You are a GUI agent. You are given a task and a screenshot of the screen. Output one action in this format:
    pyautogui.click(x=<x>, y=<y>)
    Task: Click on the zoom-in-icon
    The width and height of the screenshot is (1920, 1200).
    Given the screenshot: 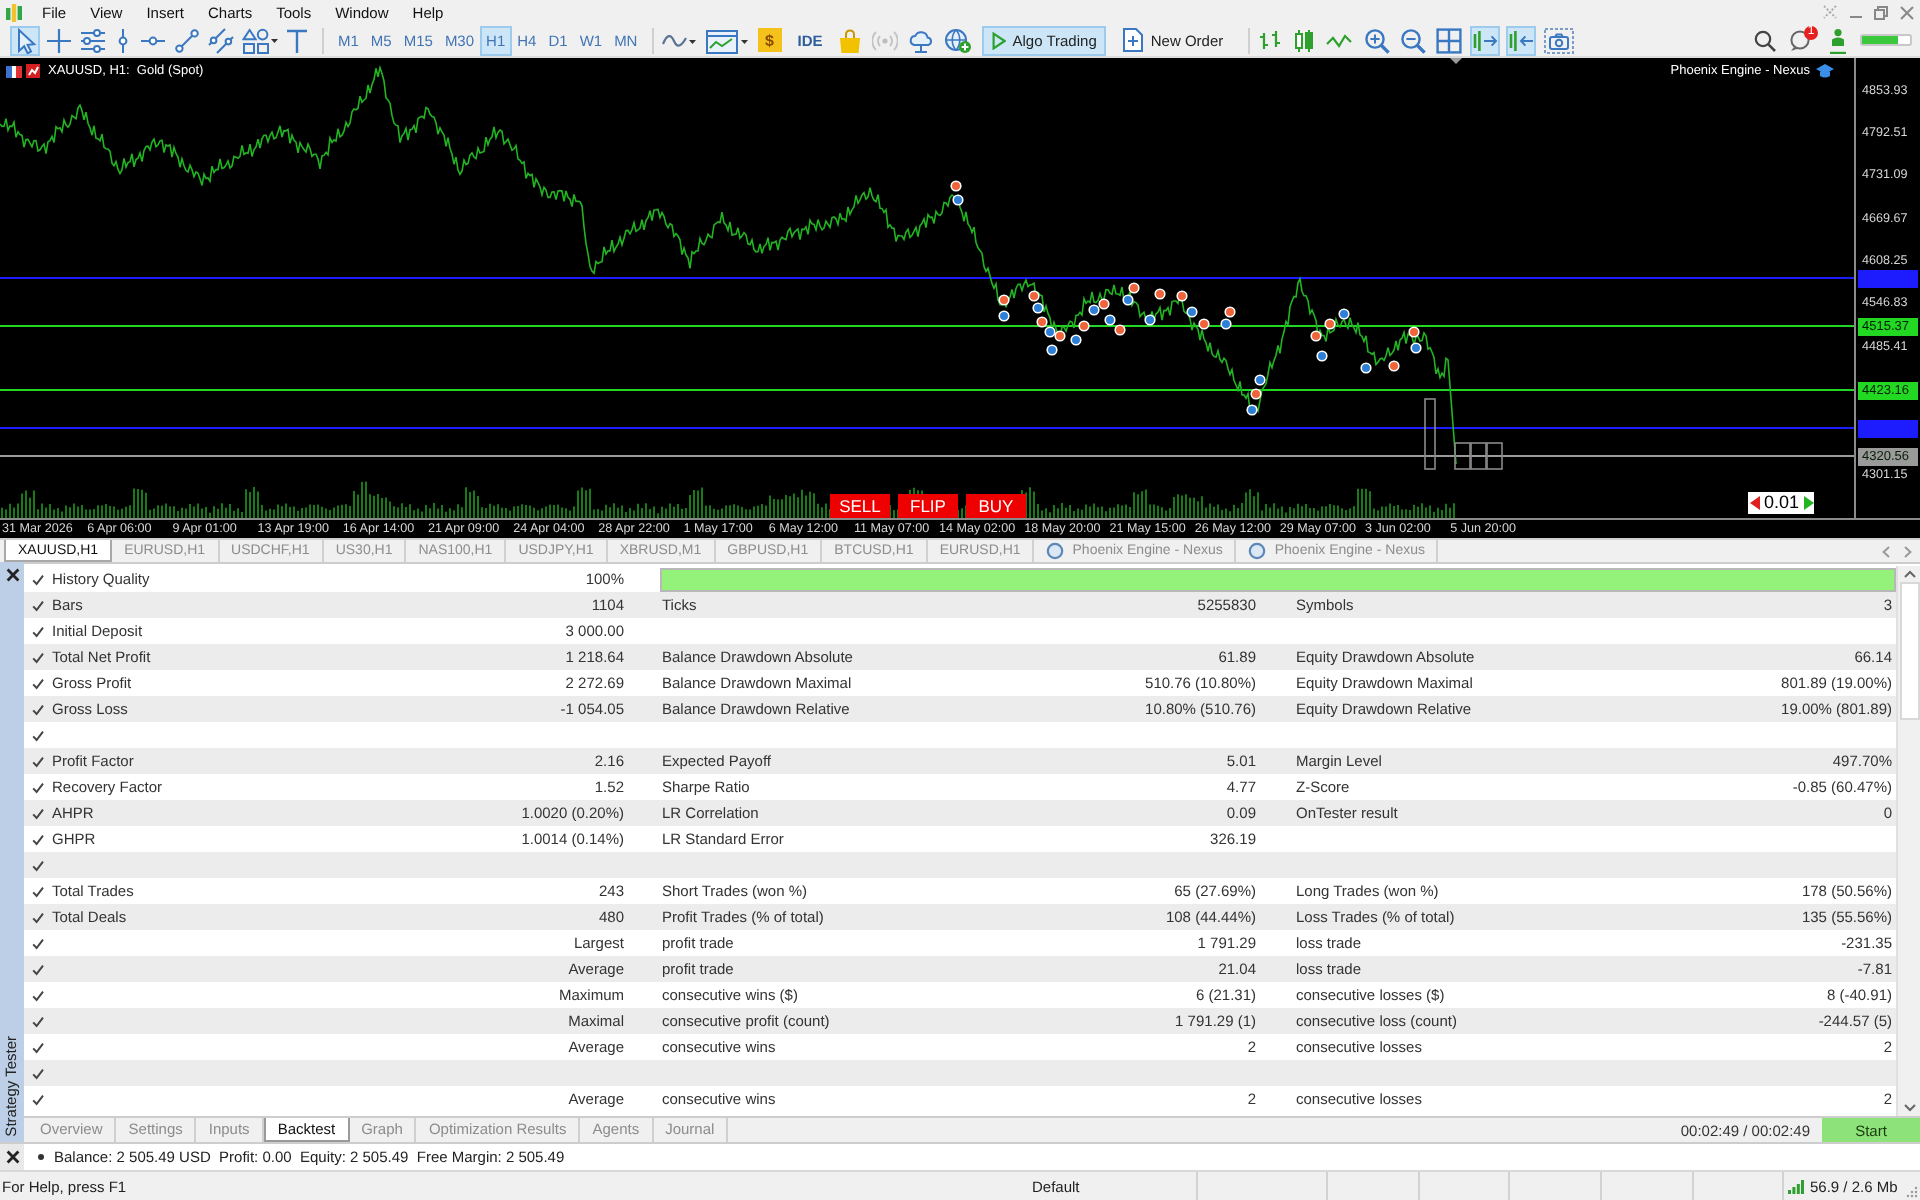 What is the action you would take?
    pyautogui.click(x=1376, y=40)
    